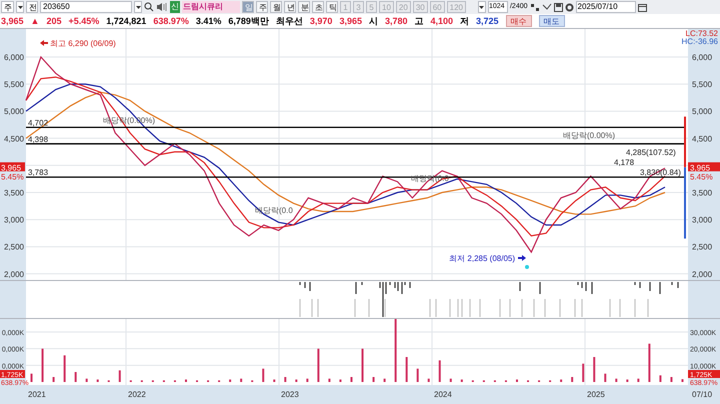 The image size is (720, 404). Describe the element at coordinates (32, 7) in the screenshot. I see `exchange-button: 전` at that location.